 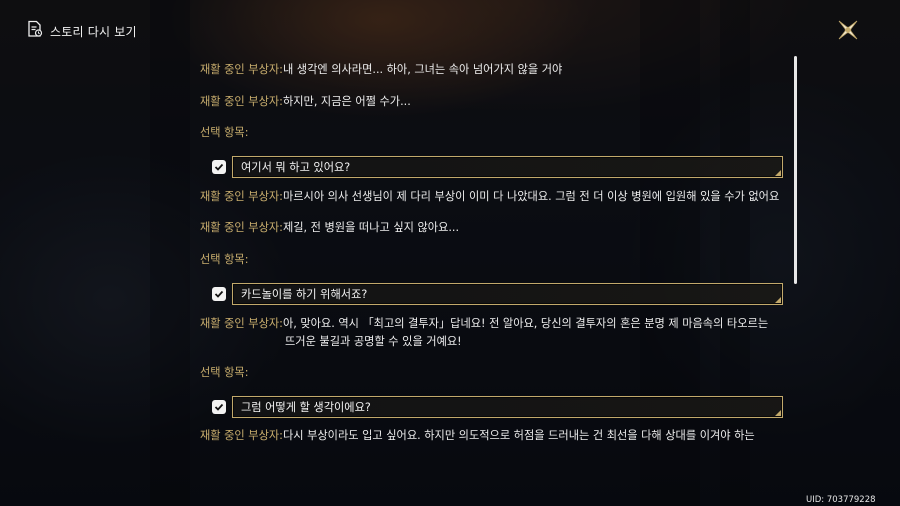 I want to click on choice-box: 그럼 어떻게 할 생각이에요?, so click(x=507, y=407).